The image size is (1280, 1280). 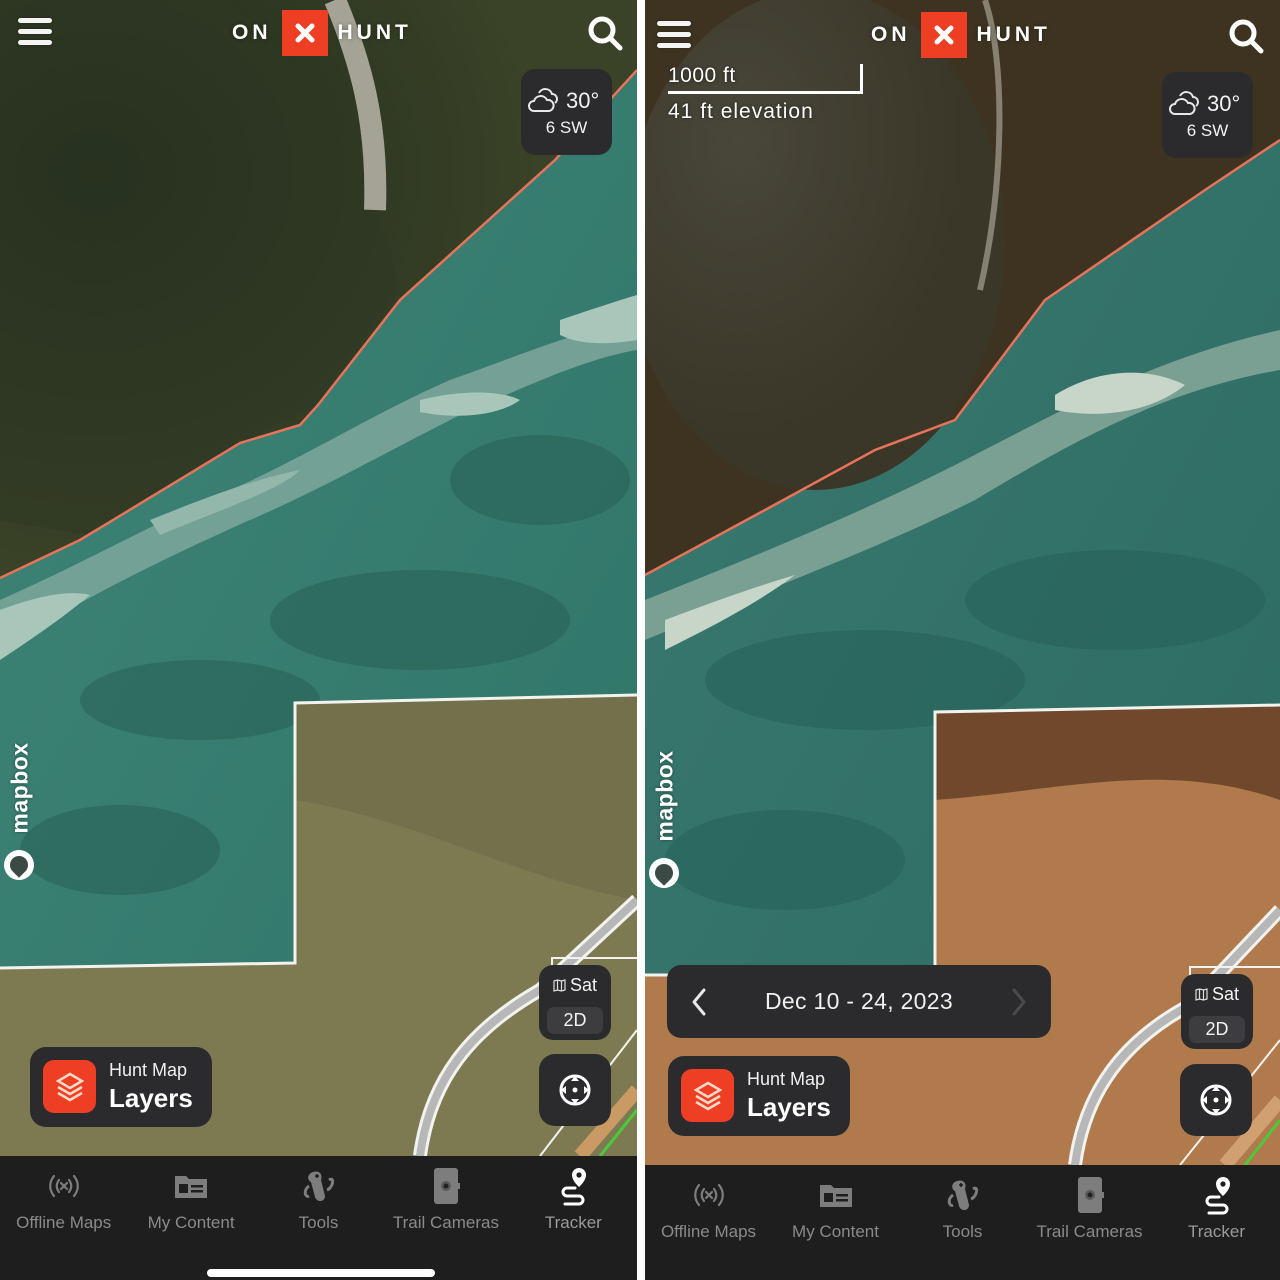 What do you see at coordinates (321, 1273) in the screenshot?
I see `home-indicator` at bounding box center [321, 1273].